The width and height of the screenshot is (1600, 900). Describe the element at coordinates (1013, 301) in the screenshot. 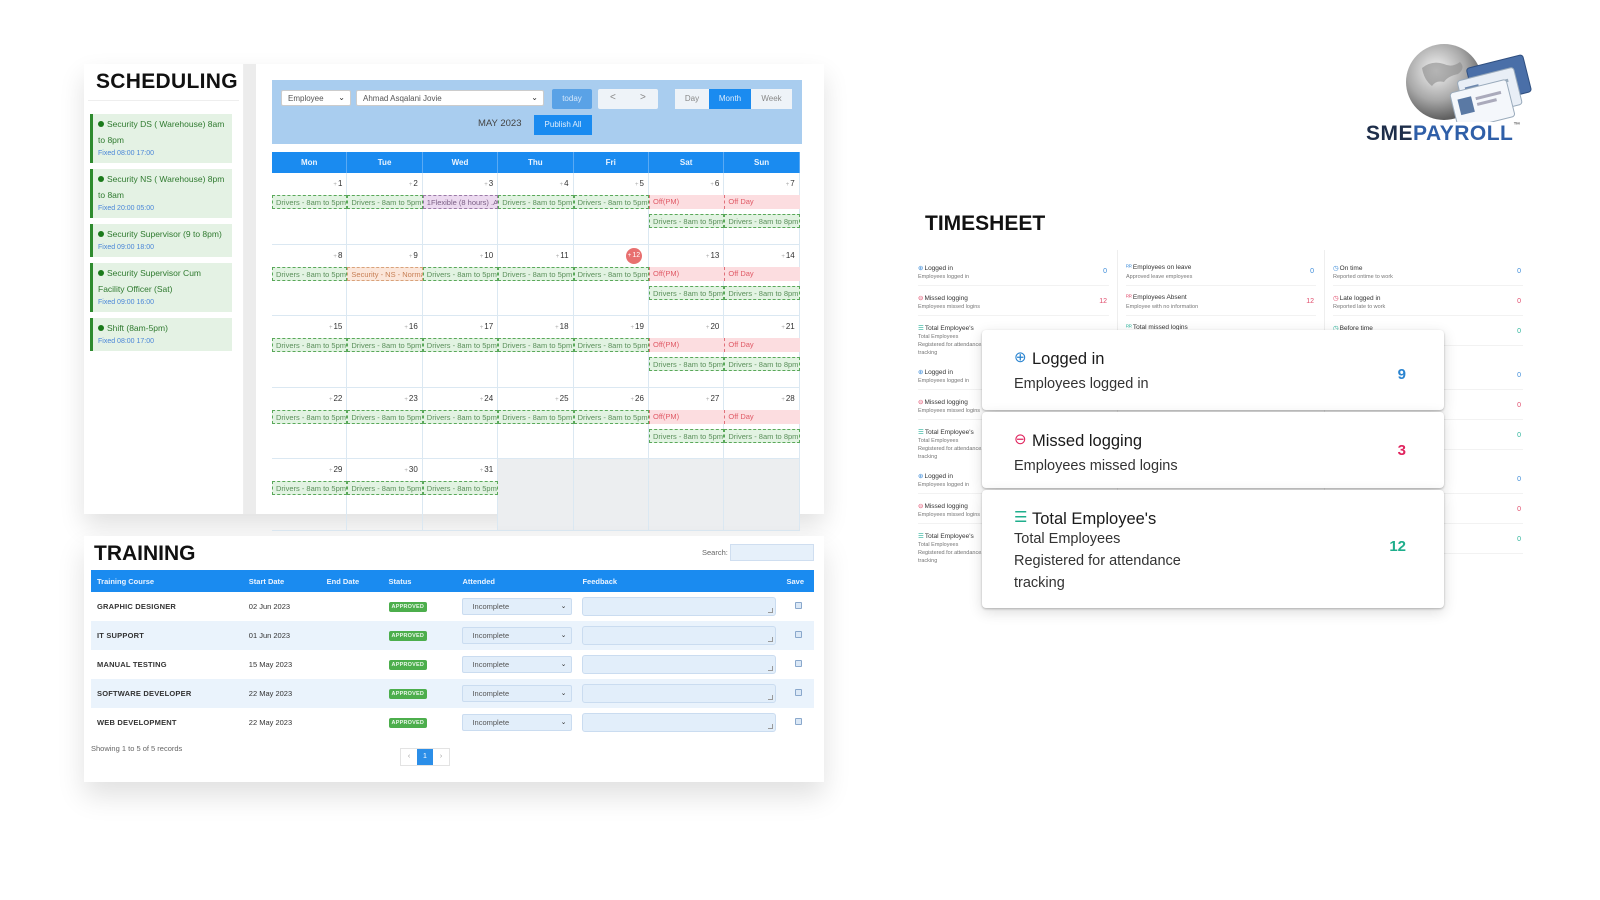

I see `stat-row: ⊖Missed logging Employees missed logins 12` at that location.